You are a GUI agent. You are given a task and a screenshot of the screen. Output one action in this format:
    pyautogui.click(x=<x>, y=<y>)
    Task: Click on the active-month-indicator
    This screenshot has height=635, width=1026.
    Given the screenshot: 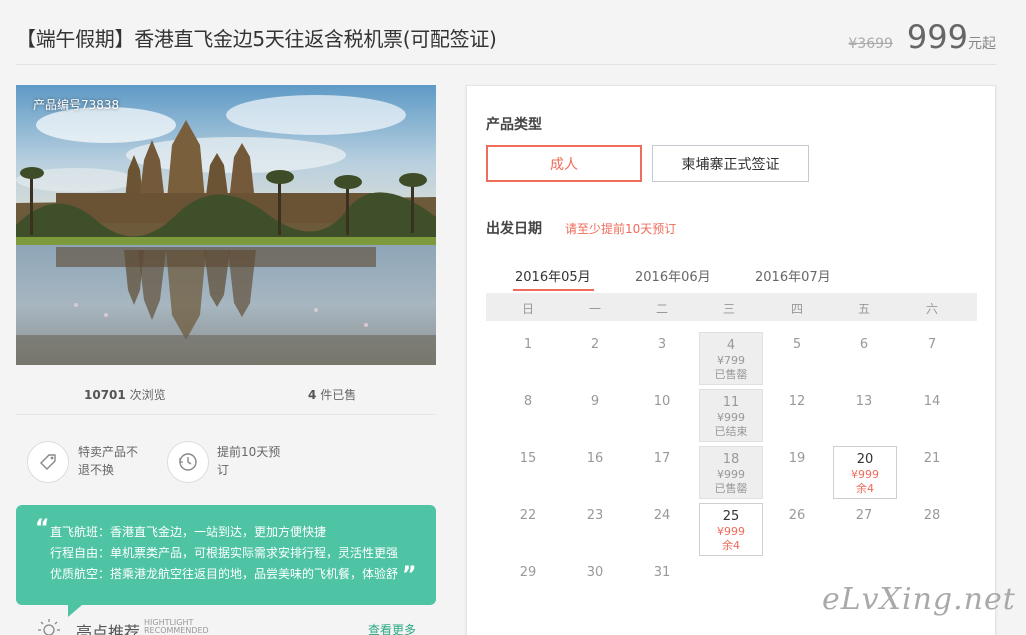 What is the action you would take?
    pyautogui.click(x=553, y=290)
    